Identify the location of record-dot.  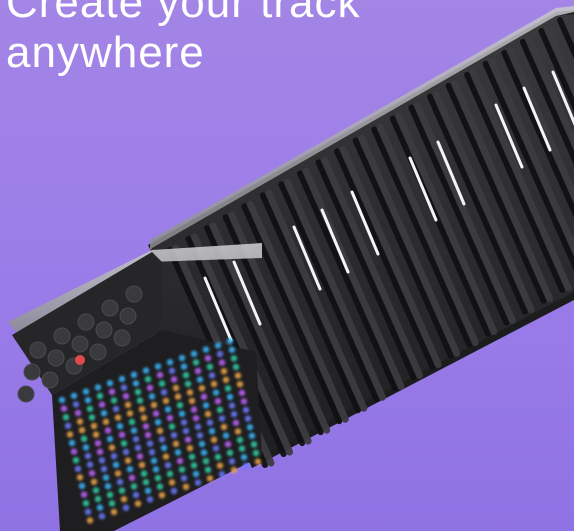
(80, 360).